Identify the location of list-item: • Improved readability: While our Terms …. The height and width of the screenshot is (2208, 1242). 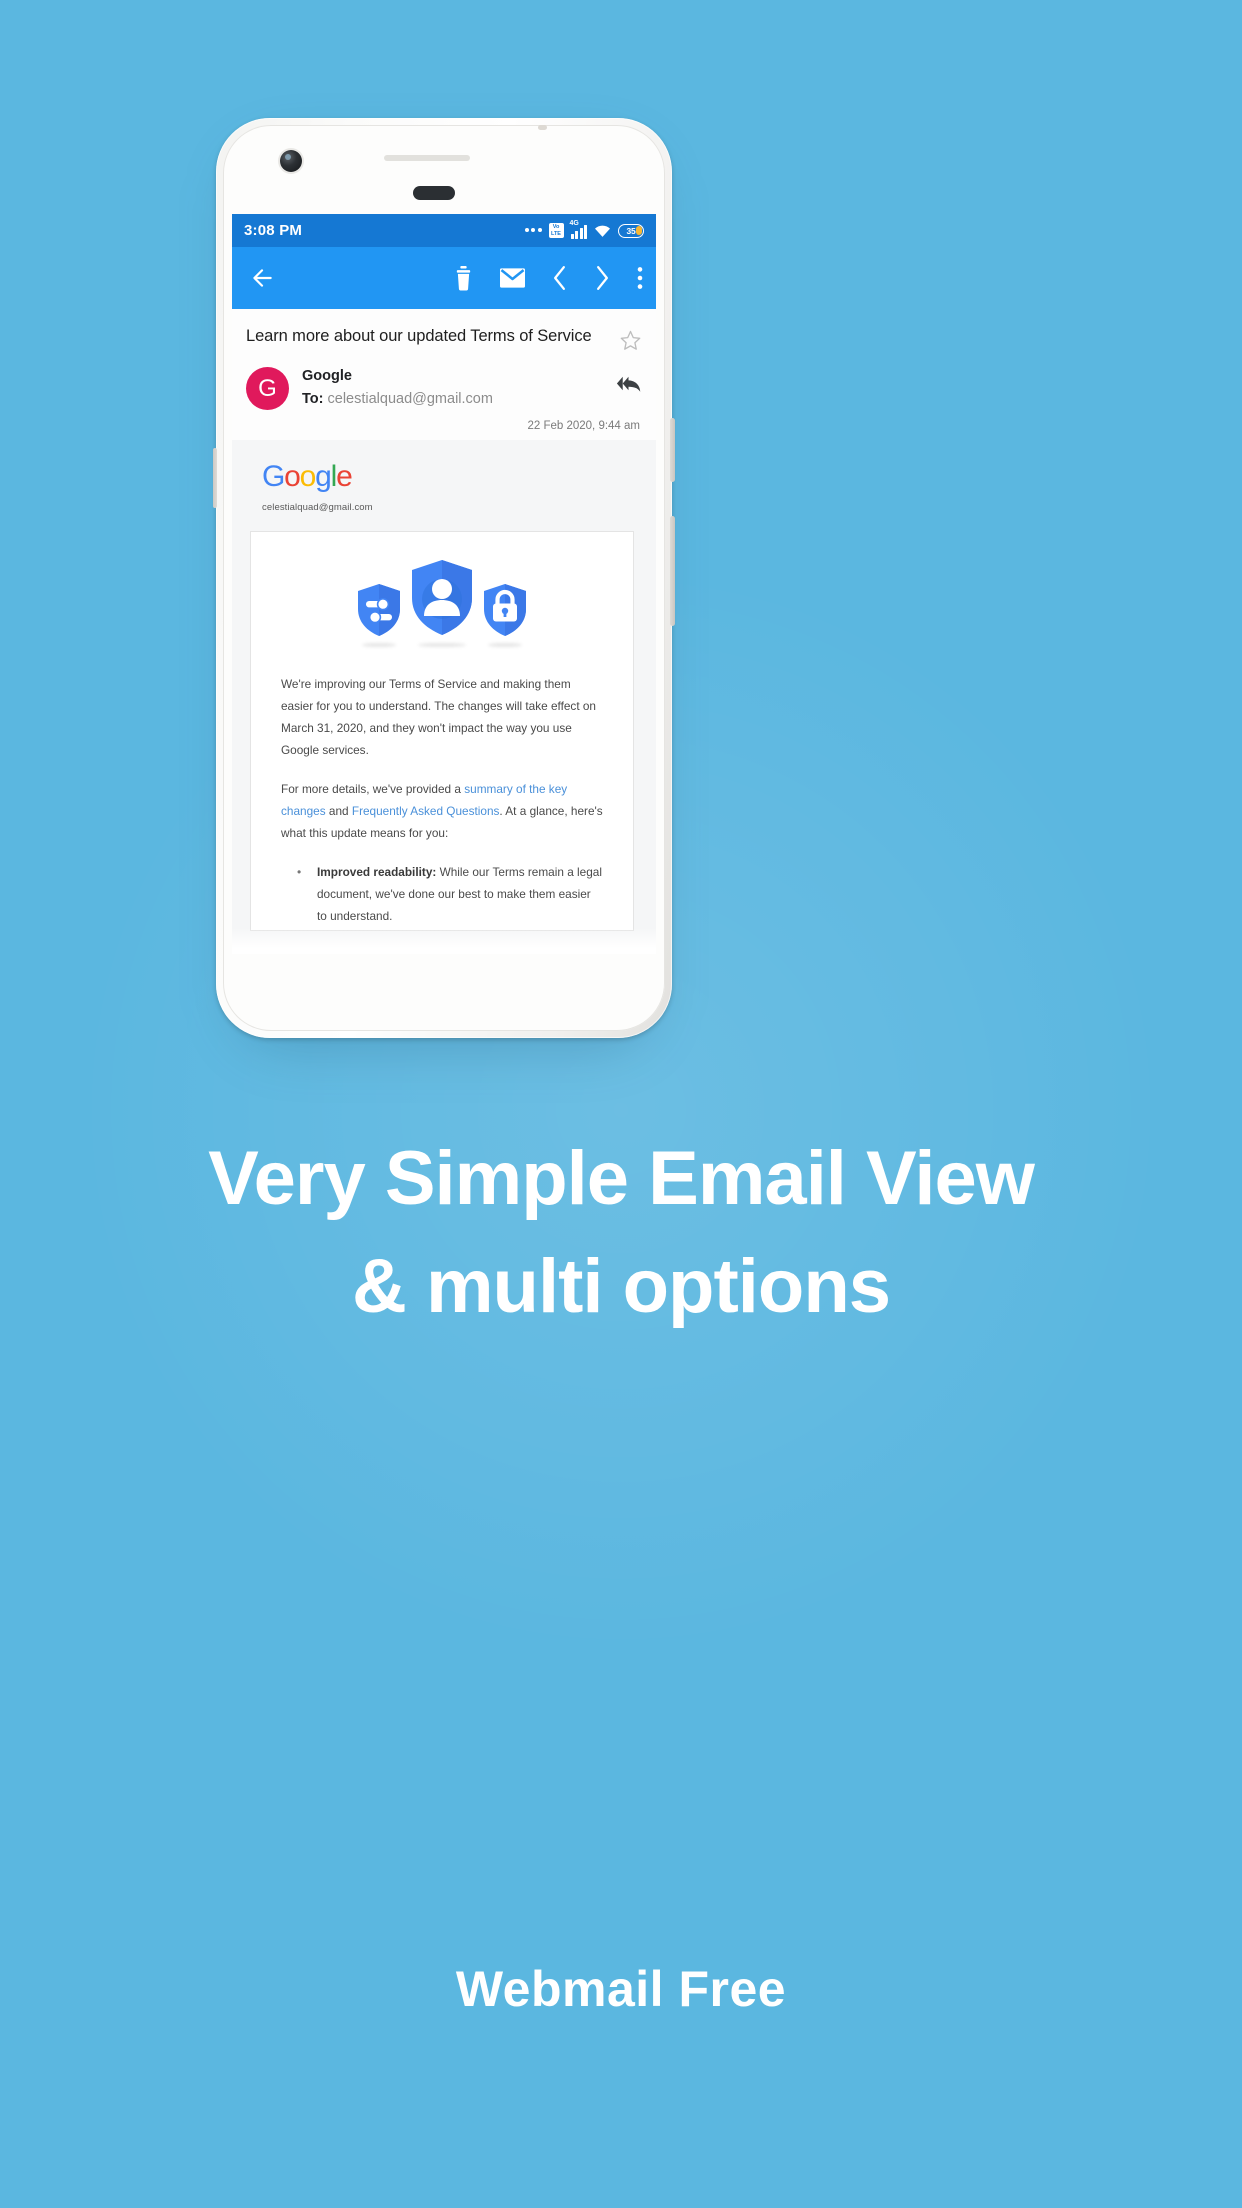
(450, 894).